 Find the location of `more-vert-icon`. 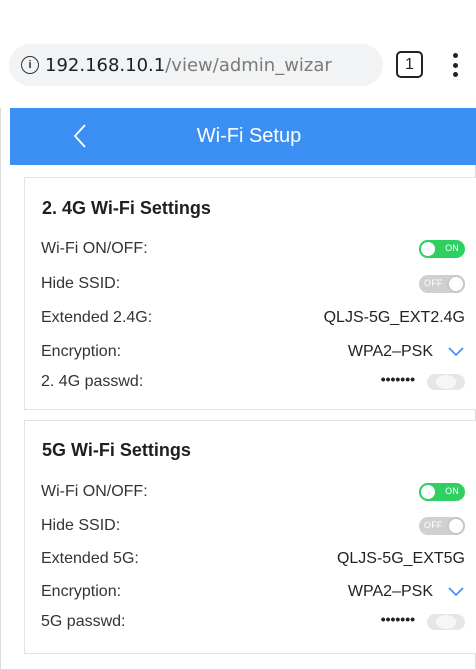

more-vert-icon is located at coordinates (455, 65).